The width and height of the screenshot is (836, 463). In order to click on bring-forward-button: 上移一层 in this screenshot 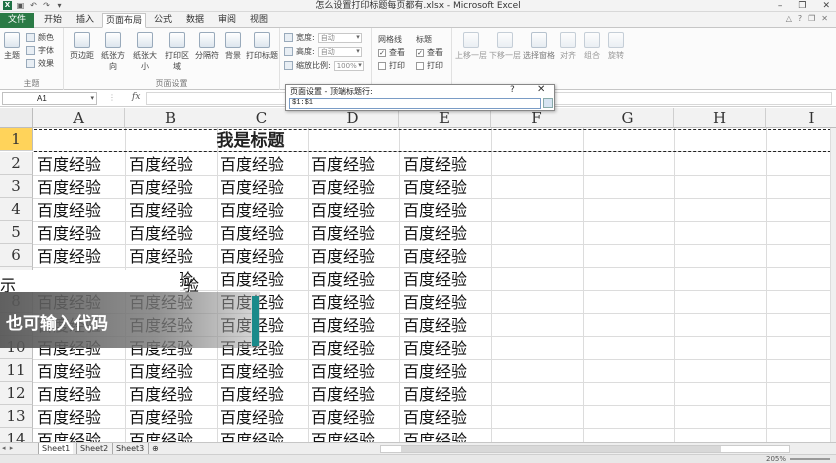, I will do `click(471, 46)`.